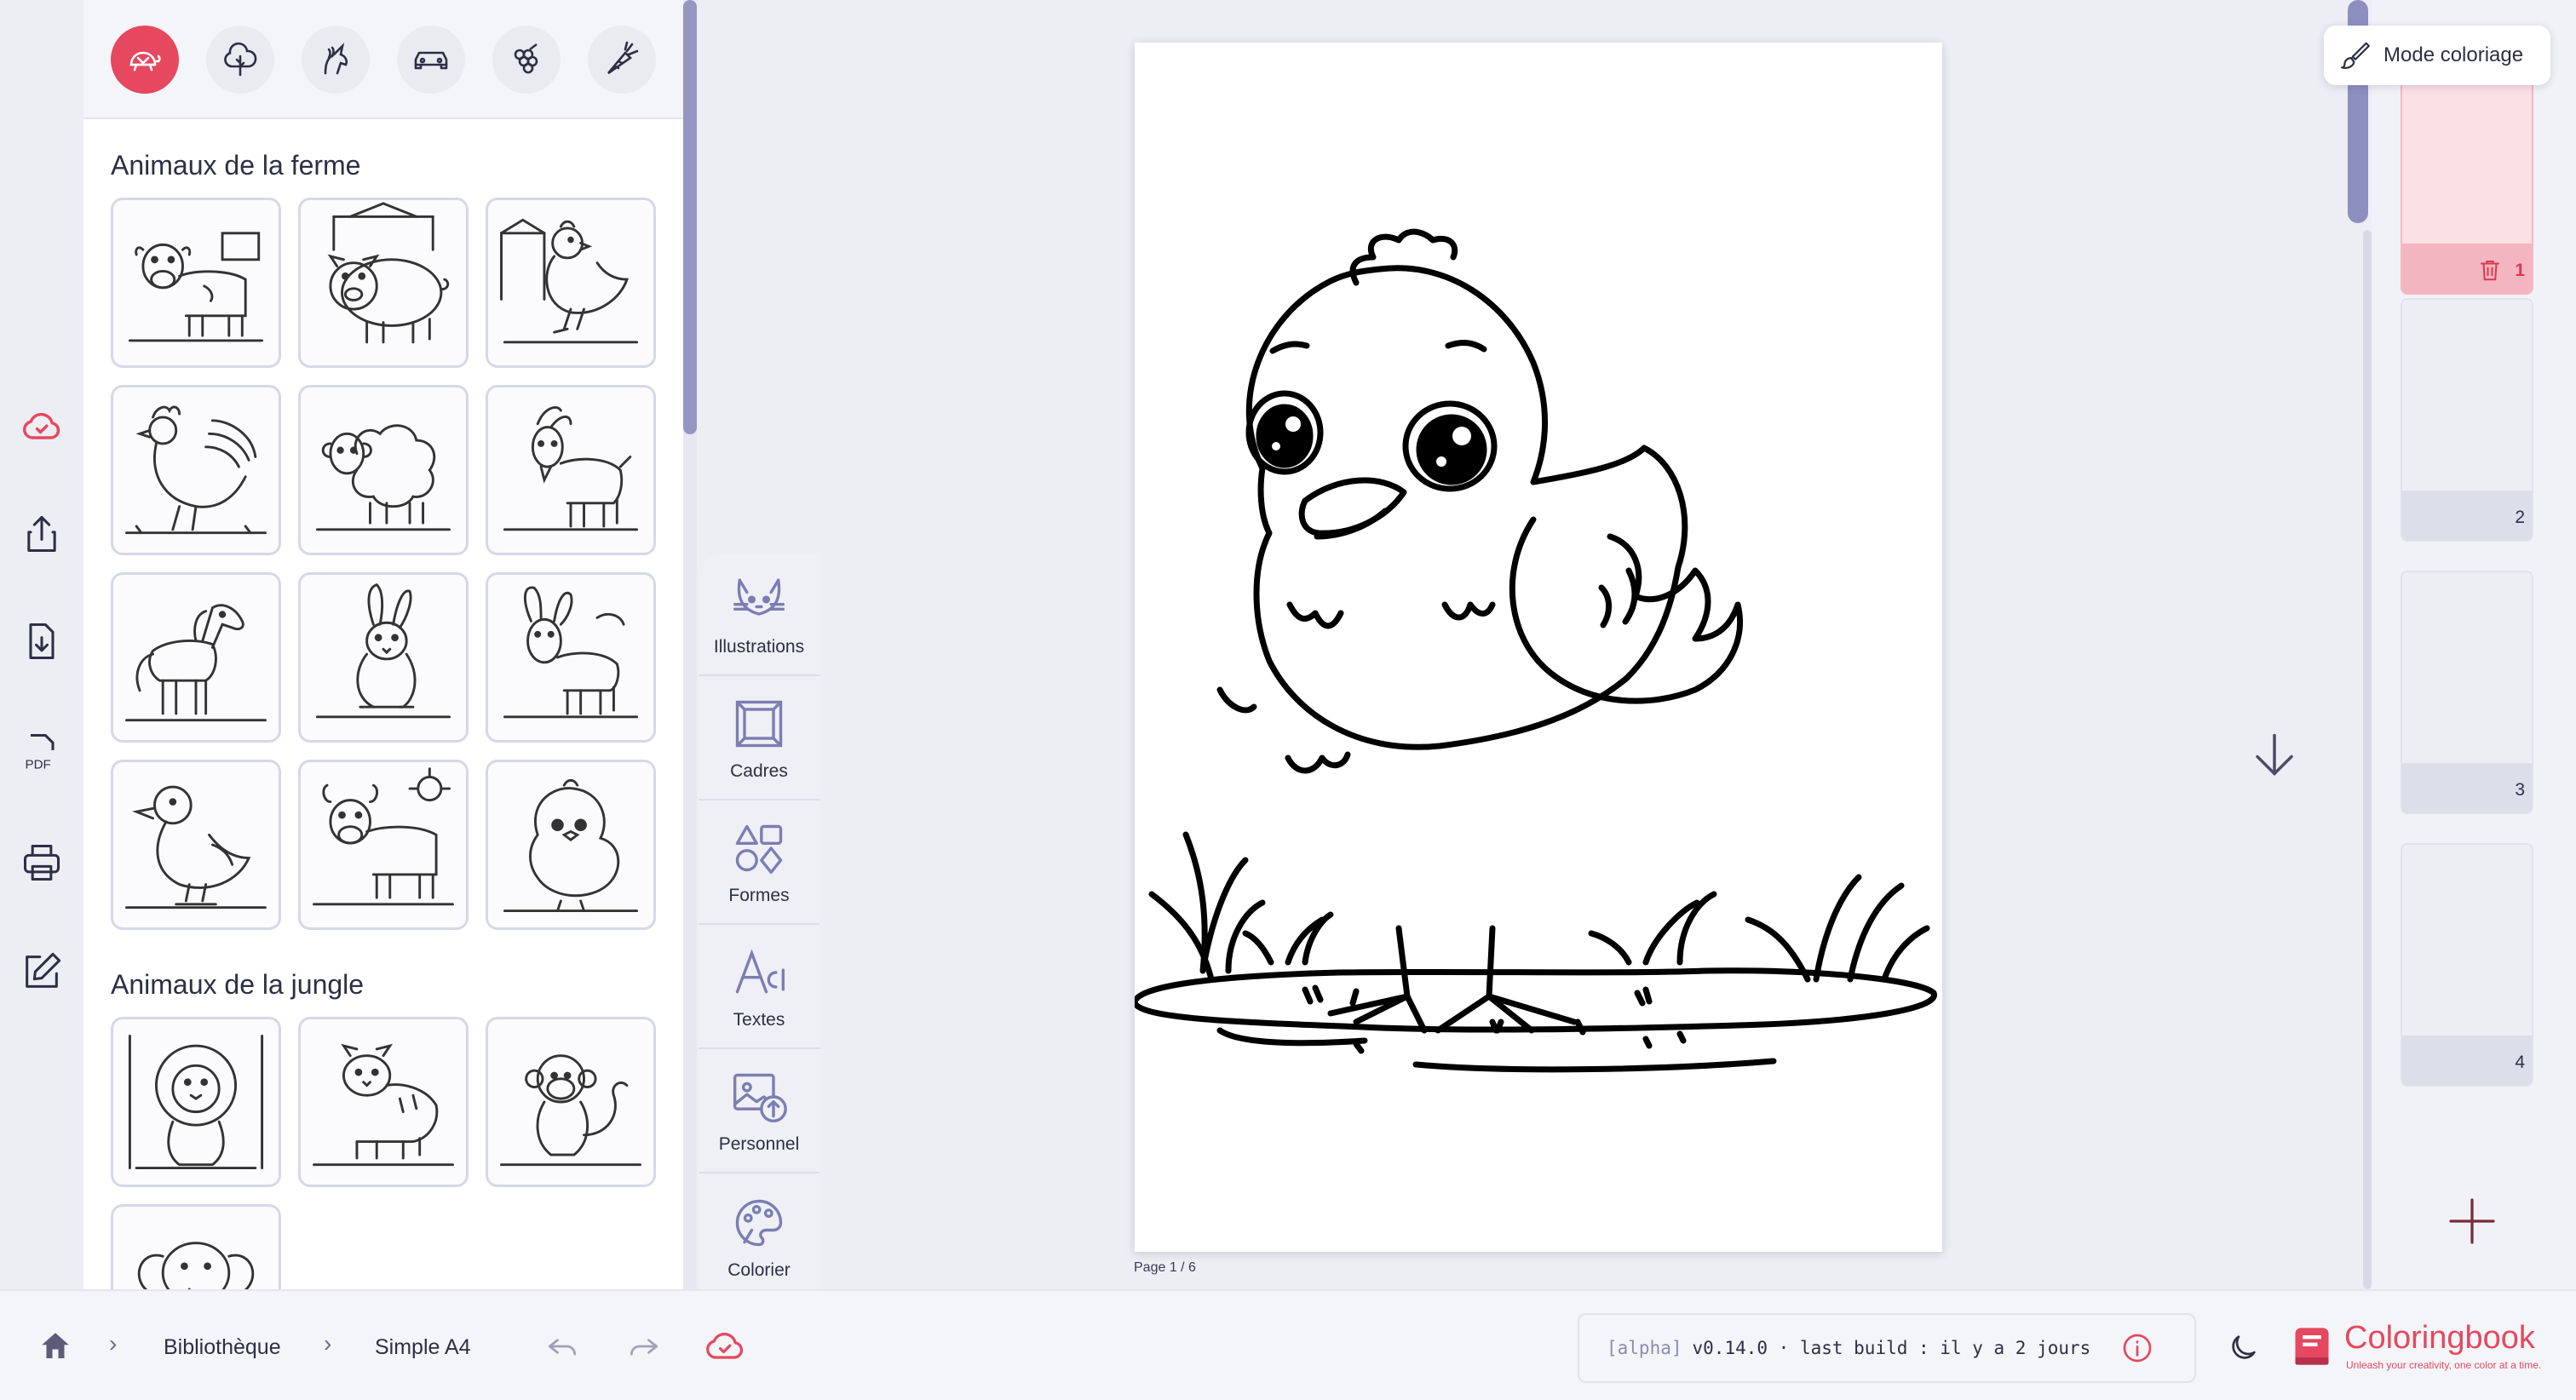 The height and width of the screenshot is (1400, 2576). What do you see at coordinates (383, 470) in the screenshot?
I see `thumb-sheep` at bounding box center [383, 470].